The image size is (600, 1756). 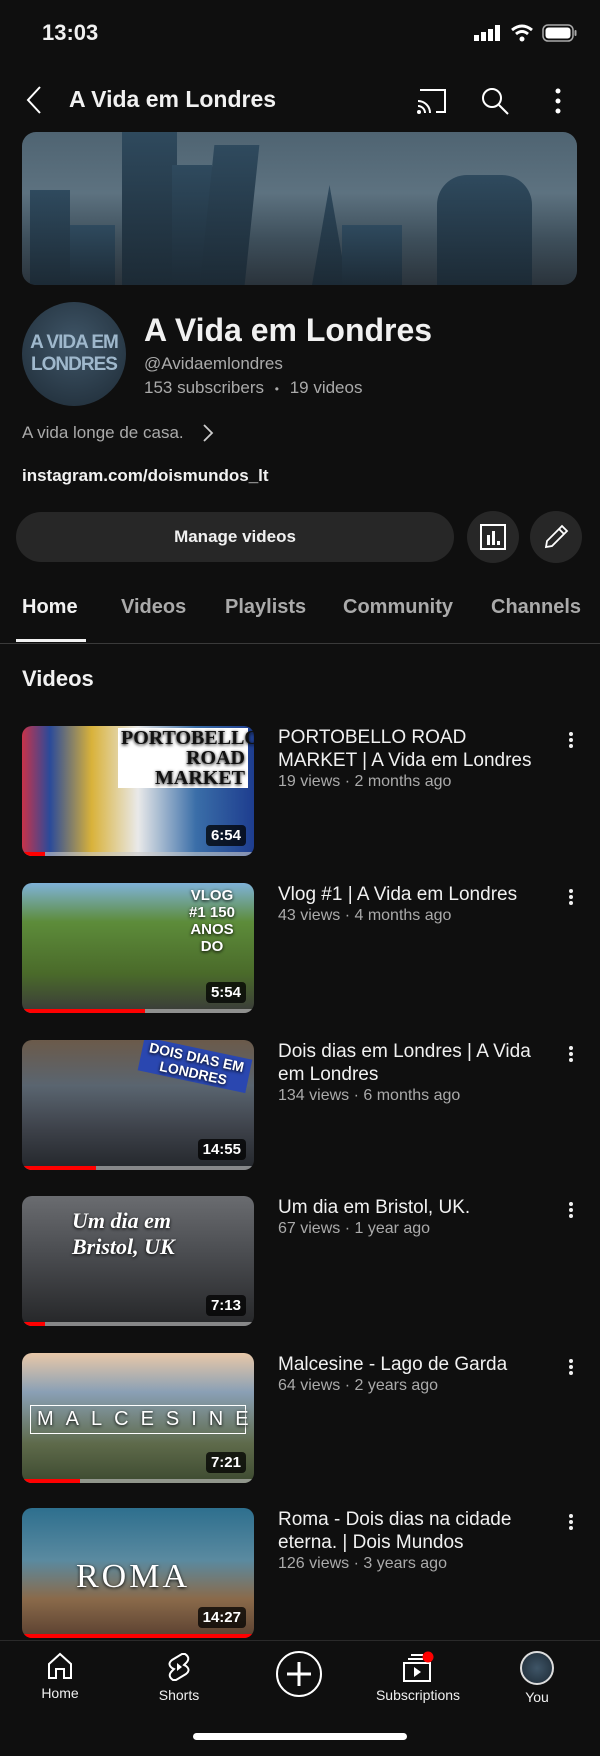 I want to click on video-meta: 43 views · 4 months ago, so click(x=365, y=915).